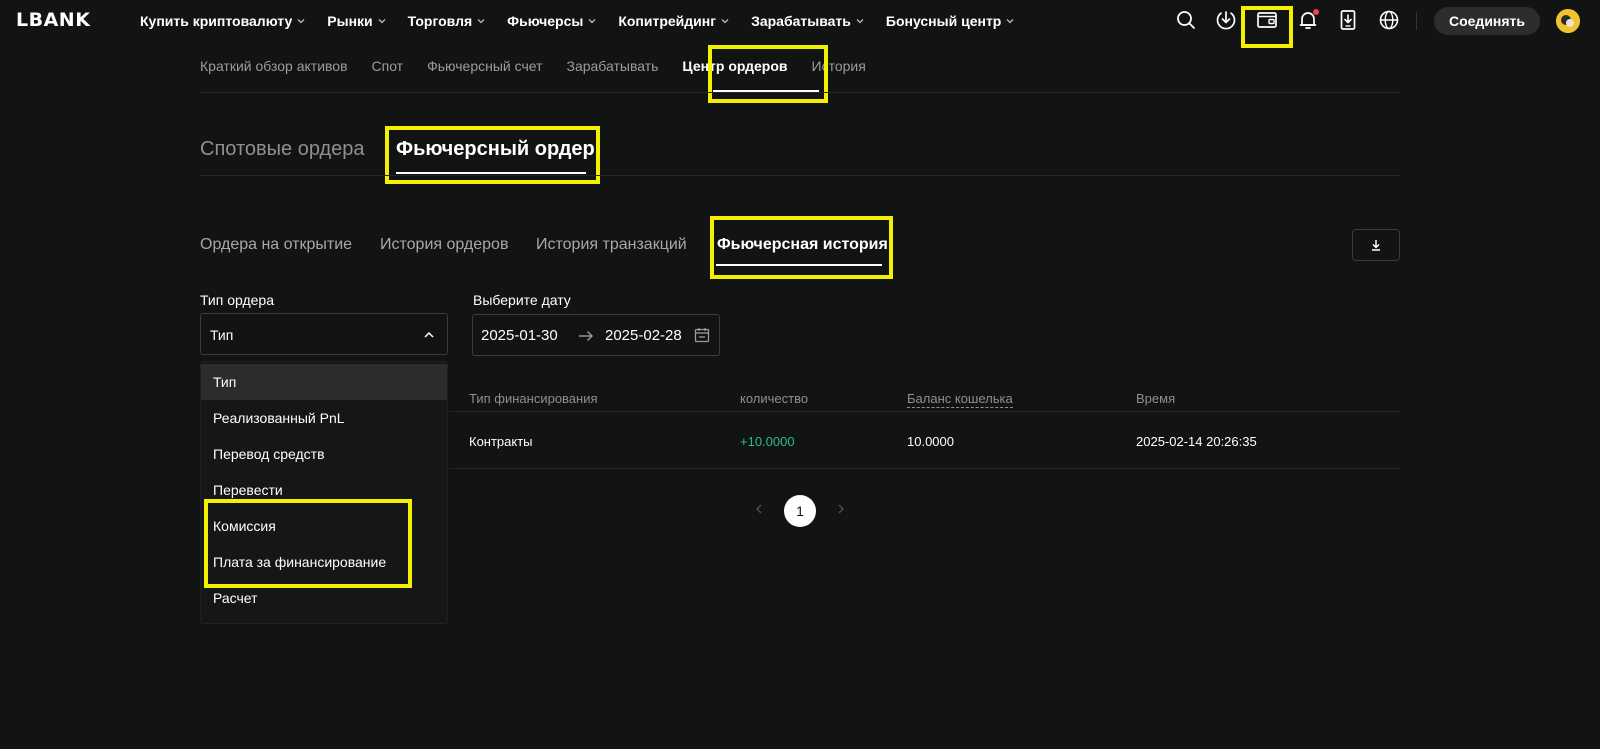 The image size is (1600, 749). Describe the element at coordinates (643, 335) in the screenshot. I see `date-to: 2025-02-28` at that location.